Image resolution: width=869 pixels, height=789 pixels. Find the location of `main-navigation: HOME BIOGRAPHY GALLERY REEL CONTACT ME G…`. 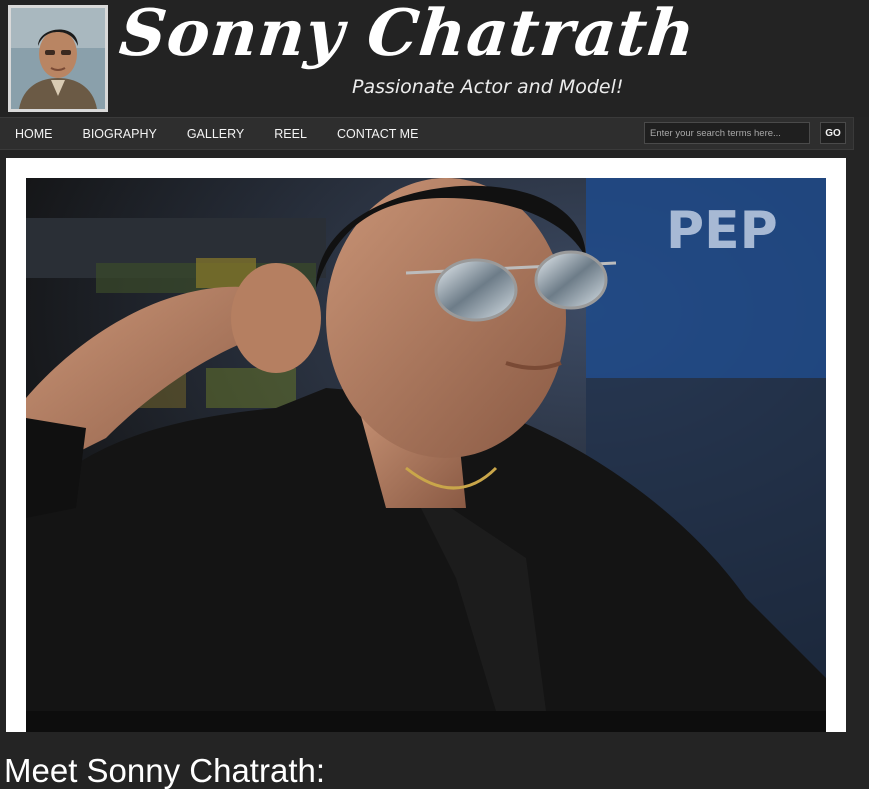

main-navigation: HOME BIOGRAPHY GALLERY REEL CONTACT ME G… is located at coordinates (427, 133).